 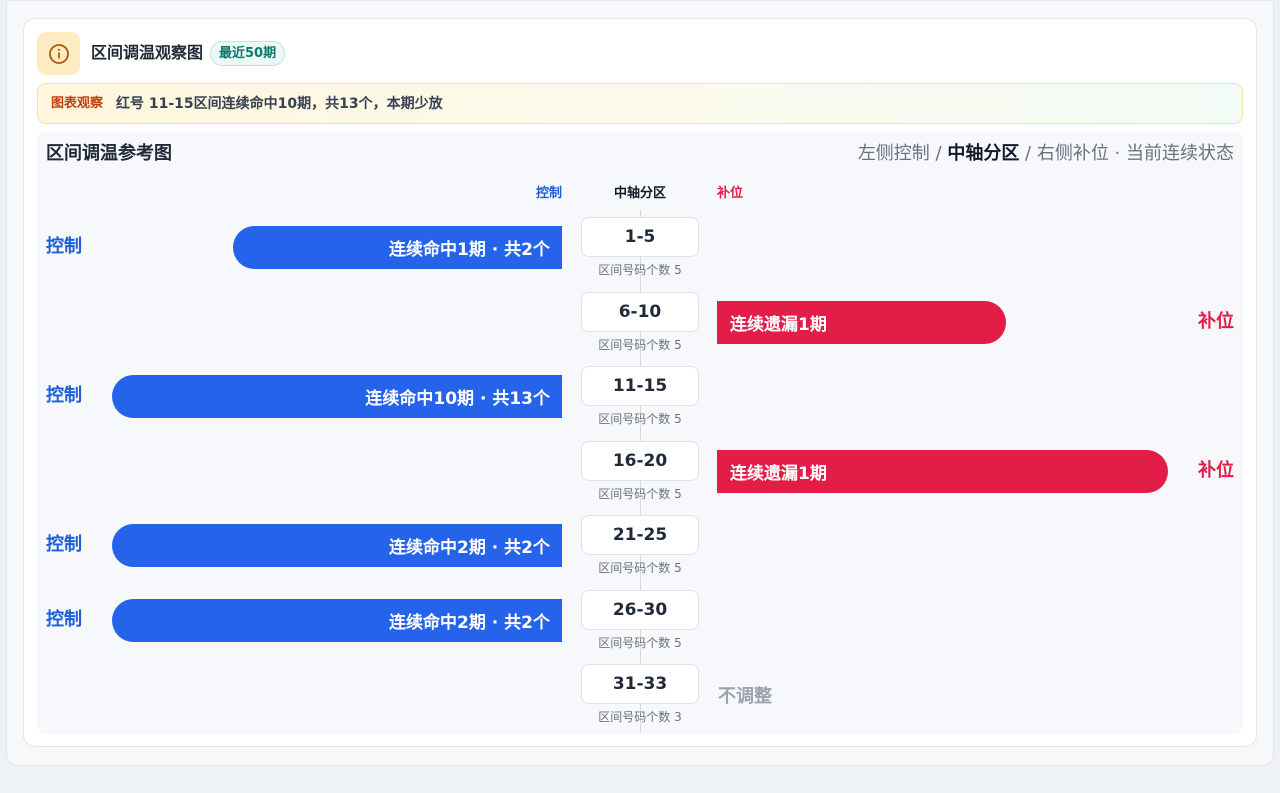 What do you see at coordinates (640, 103) in the screenshot?
I see `chart-notice: 图表观察 红号 11-15区间连续命中10期，共13个，本期少放` at bounding box center [640, 103].